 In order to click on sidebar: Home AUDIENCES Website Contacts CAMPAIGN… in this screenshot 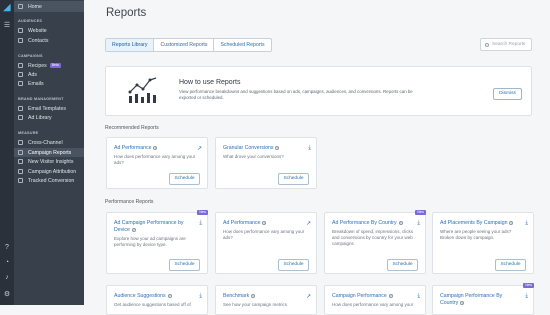, I will do `click(49, 152)`.